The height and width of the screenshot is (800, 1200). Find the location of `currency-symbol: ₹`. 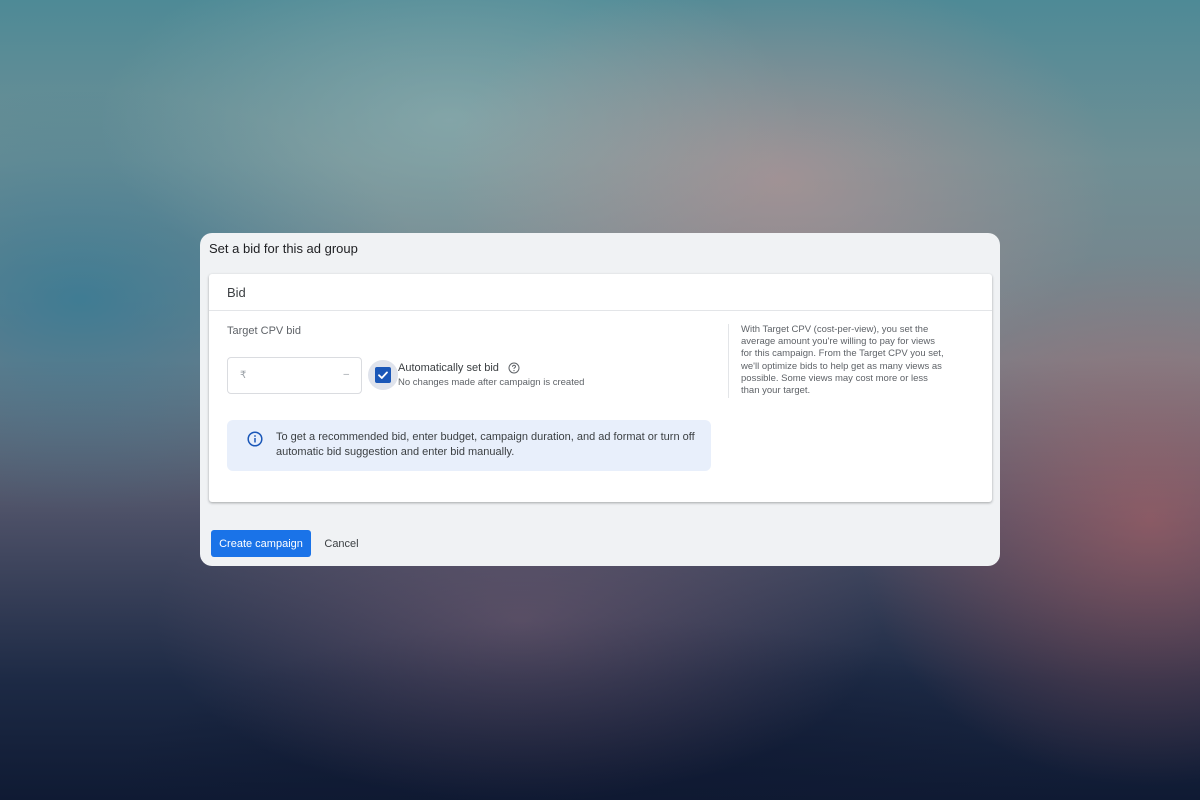

currency-symbol: ₹ is located at coordinates (243, 375).